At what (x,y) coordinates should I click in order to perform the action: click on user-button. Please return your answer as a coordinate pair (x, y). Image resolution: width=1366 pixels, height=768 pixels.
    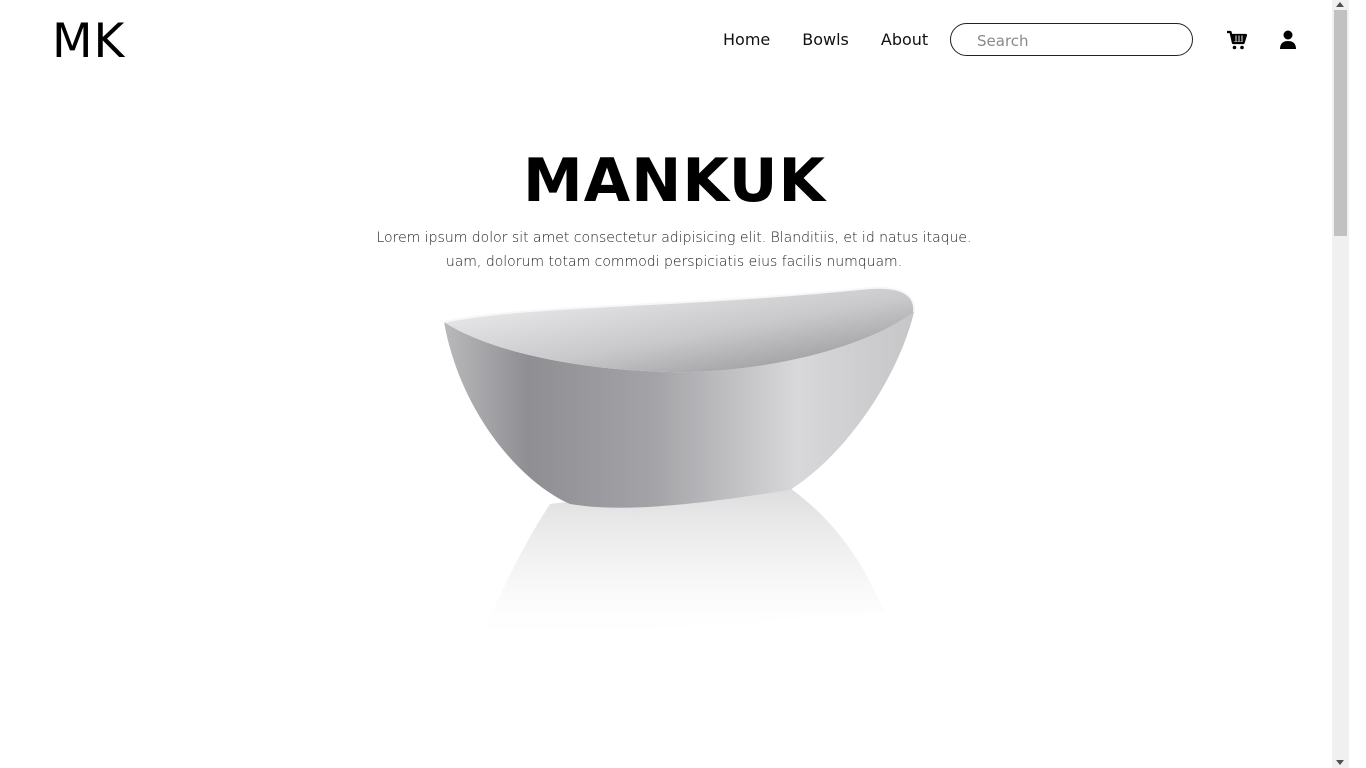
    Looking at the image, I should click on (1288, 40).